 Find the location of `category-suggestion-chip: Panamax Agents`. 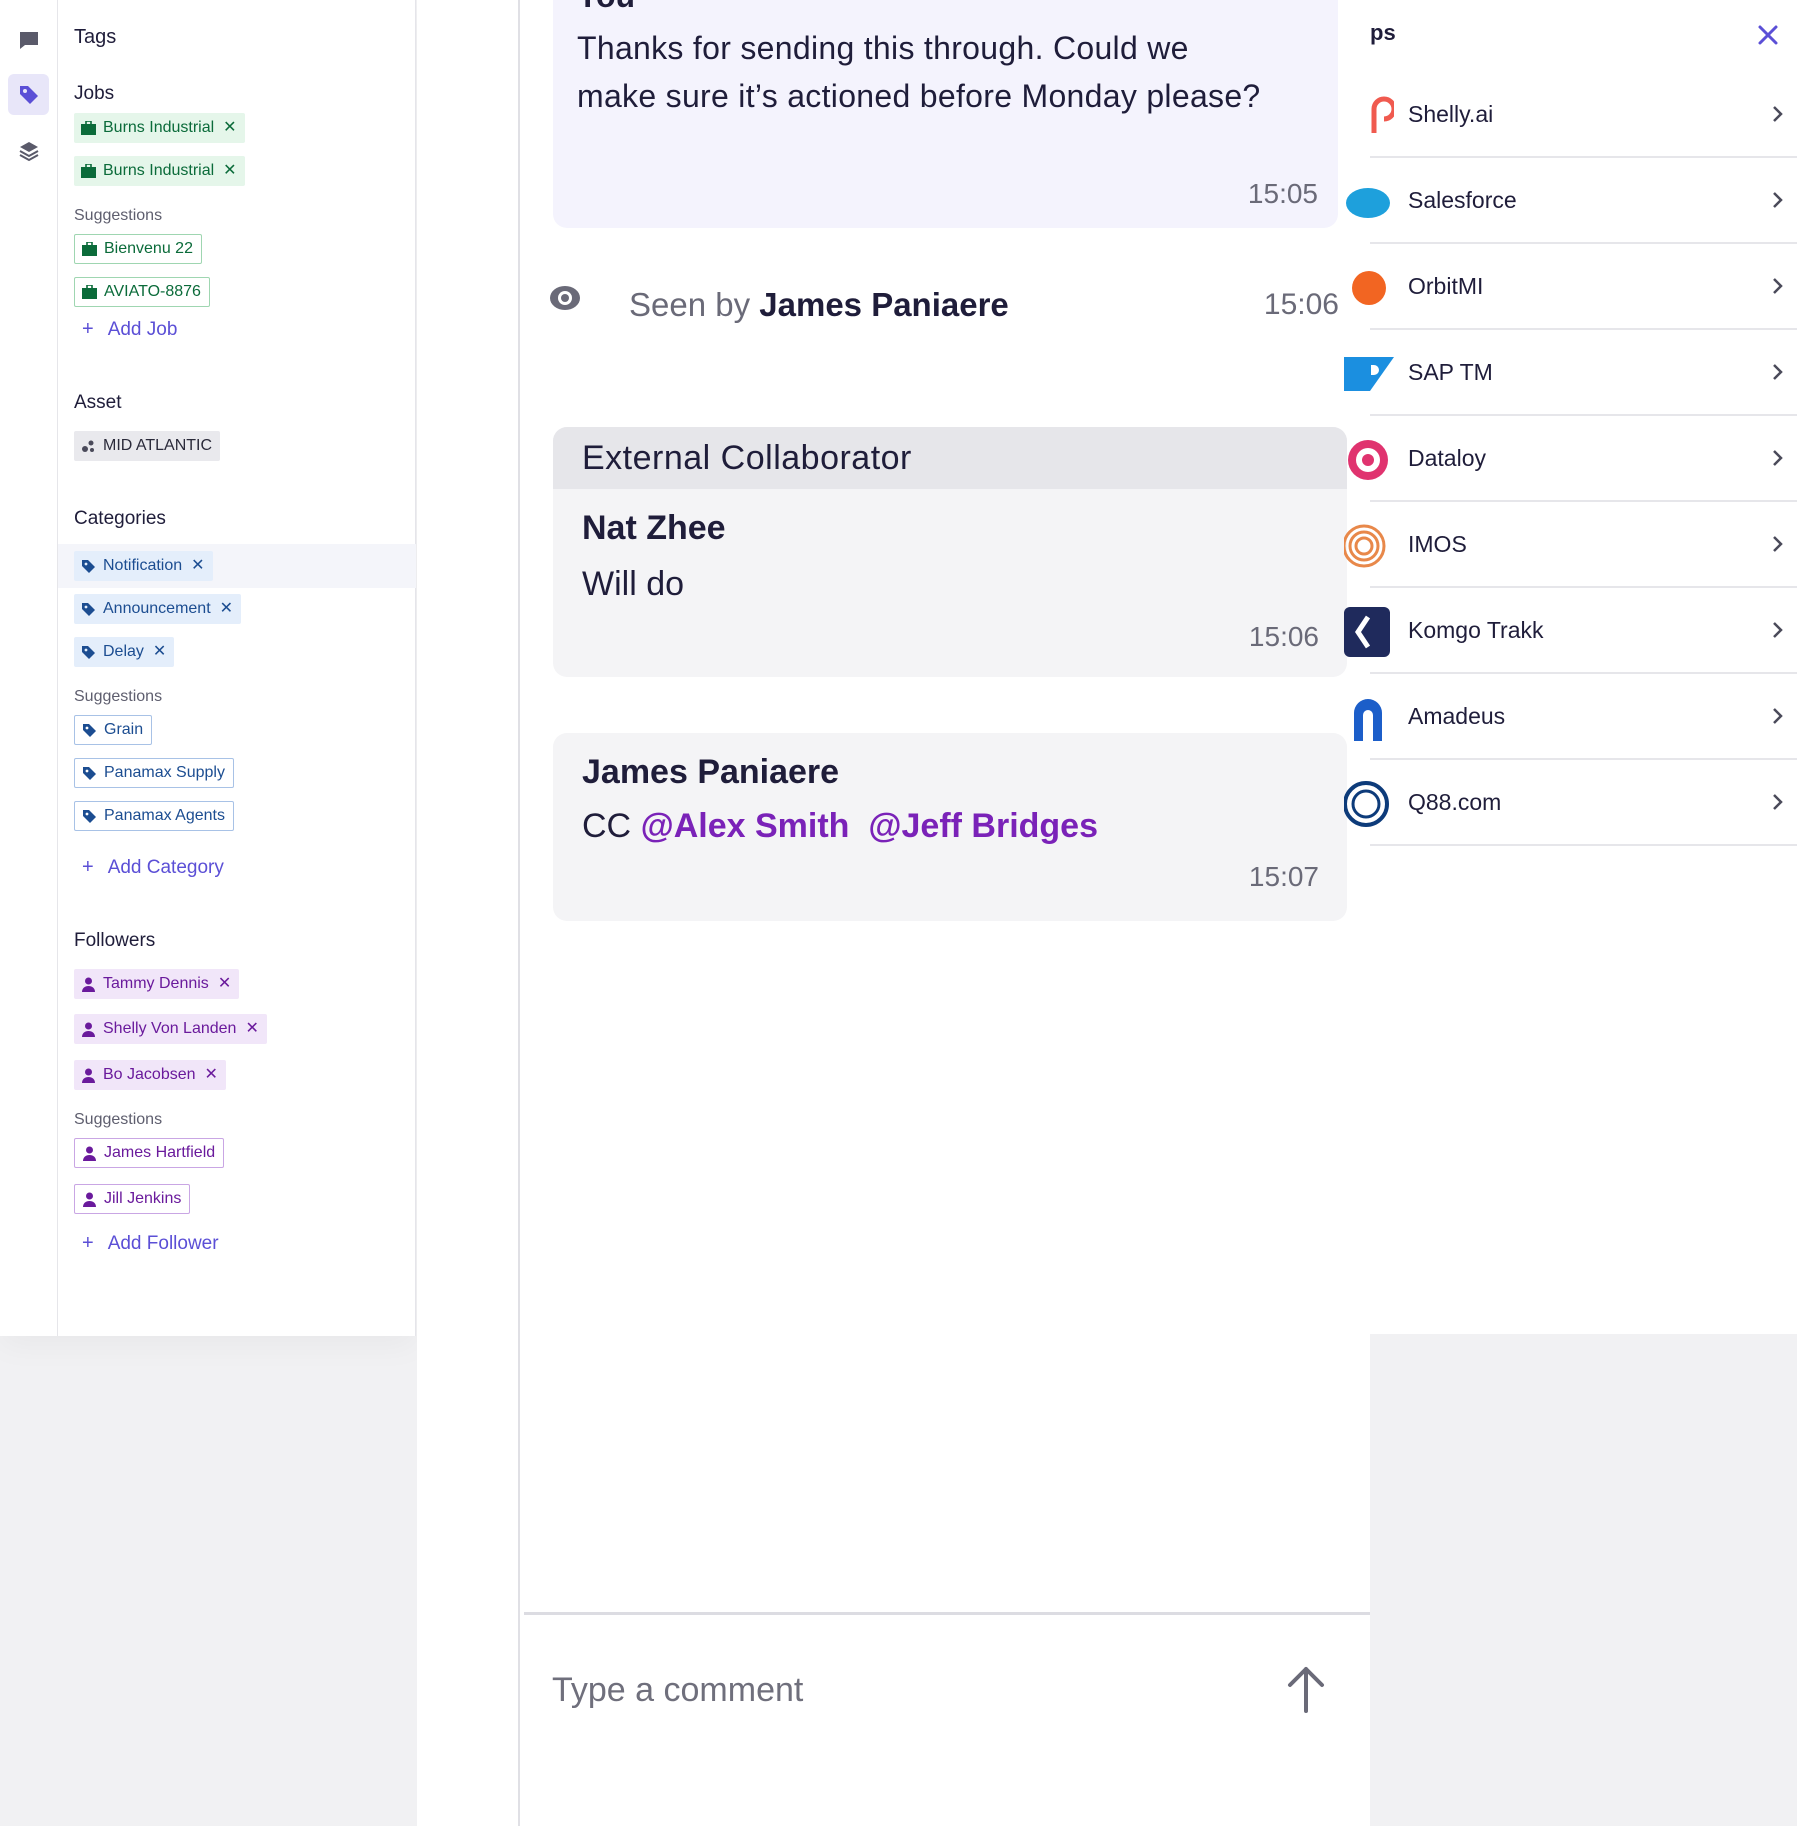

category-suggestion-chip: Panamax Agents is located at coordinates (154, 816).